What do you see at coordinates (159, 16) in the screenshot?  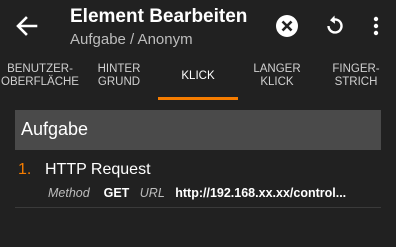 I see `page-title: Element Bearbeiten` at bounding box center [159, 16].